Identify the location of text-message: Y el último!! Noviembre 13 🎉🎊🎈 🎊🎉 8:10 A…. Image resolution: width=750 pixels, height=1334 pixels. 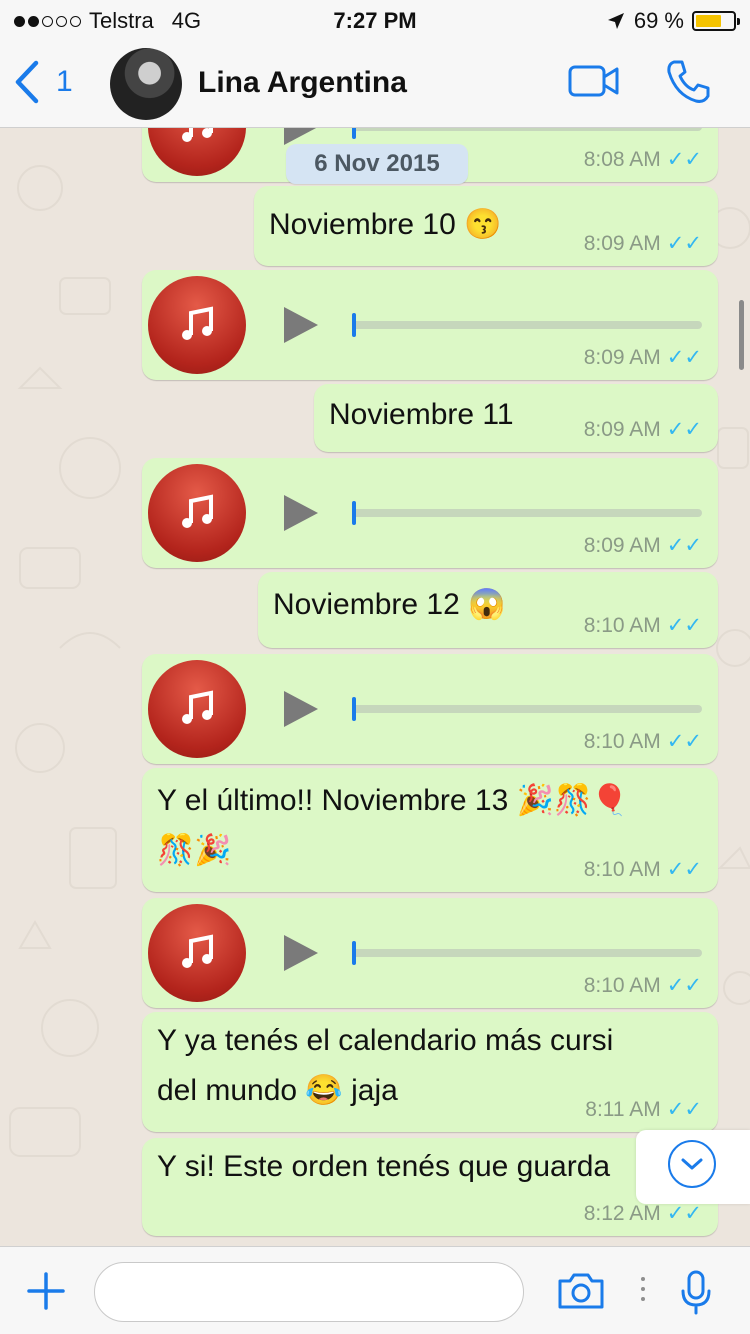
(430, 830).